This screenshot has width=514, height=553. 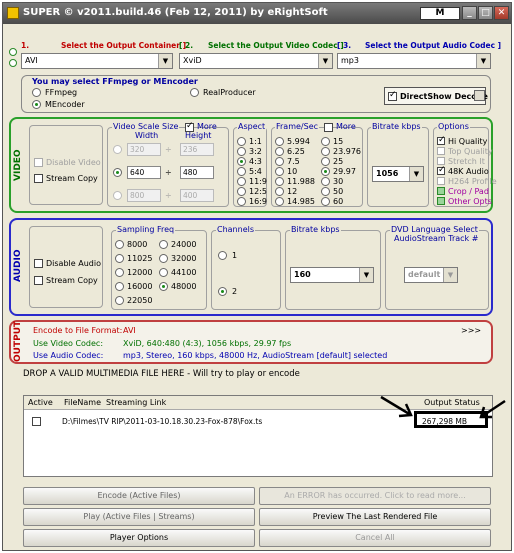 I want to click on add-circle-icon, so click(x=13, y=52).